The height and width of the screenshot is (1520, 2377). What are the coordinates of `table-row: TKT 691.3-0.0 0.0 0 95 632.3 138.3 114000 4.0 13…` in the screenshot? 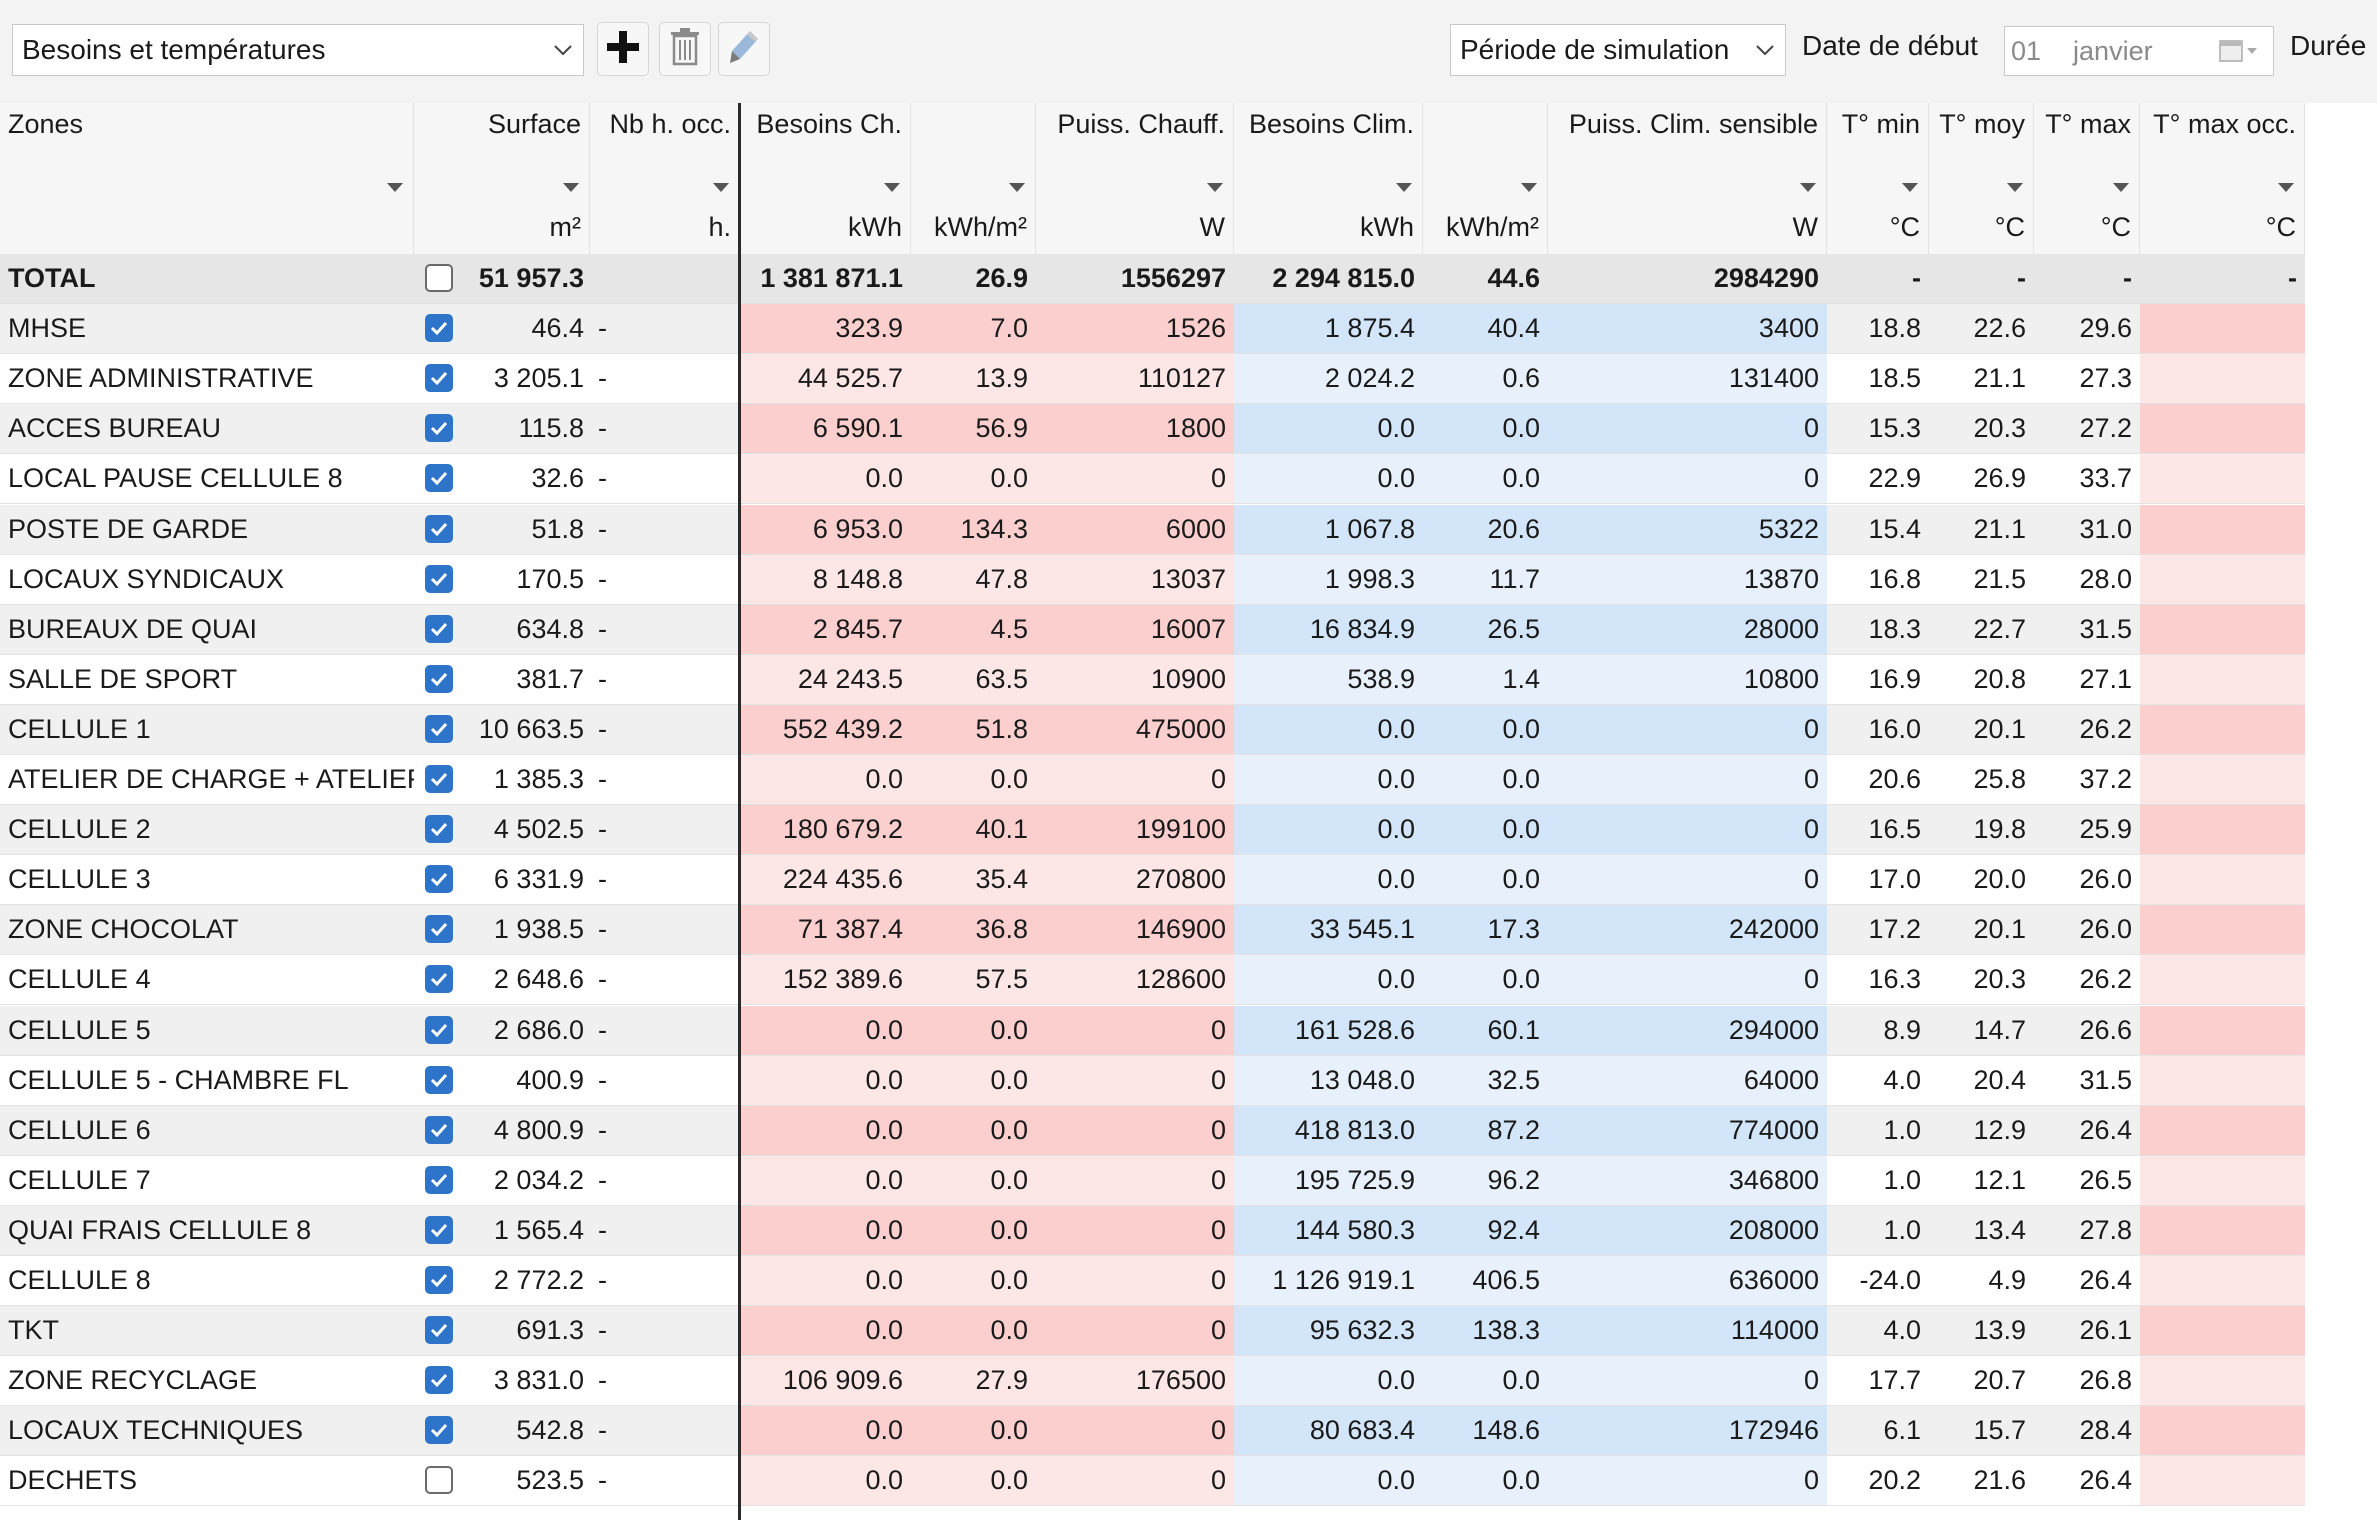 It's located at (1152, 1331).